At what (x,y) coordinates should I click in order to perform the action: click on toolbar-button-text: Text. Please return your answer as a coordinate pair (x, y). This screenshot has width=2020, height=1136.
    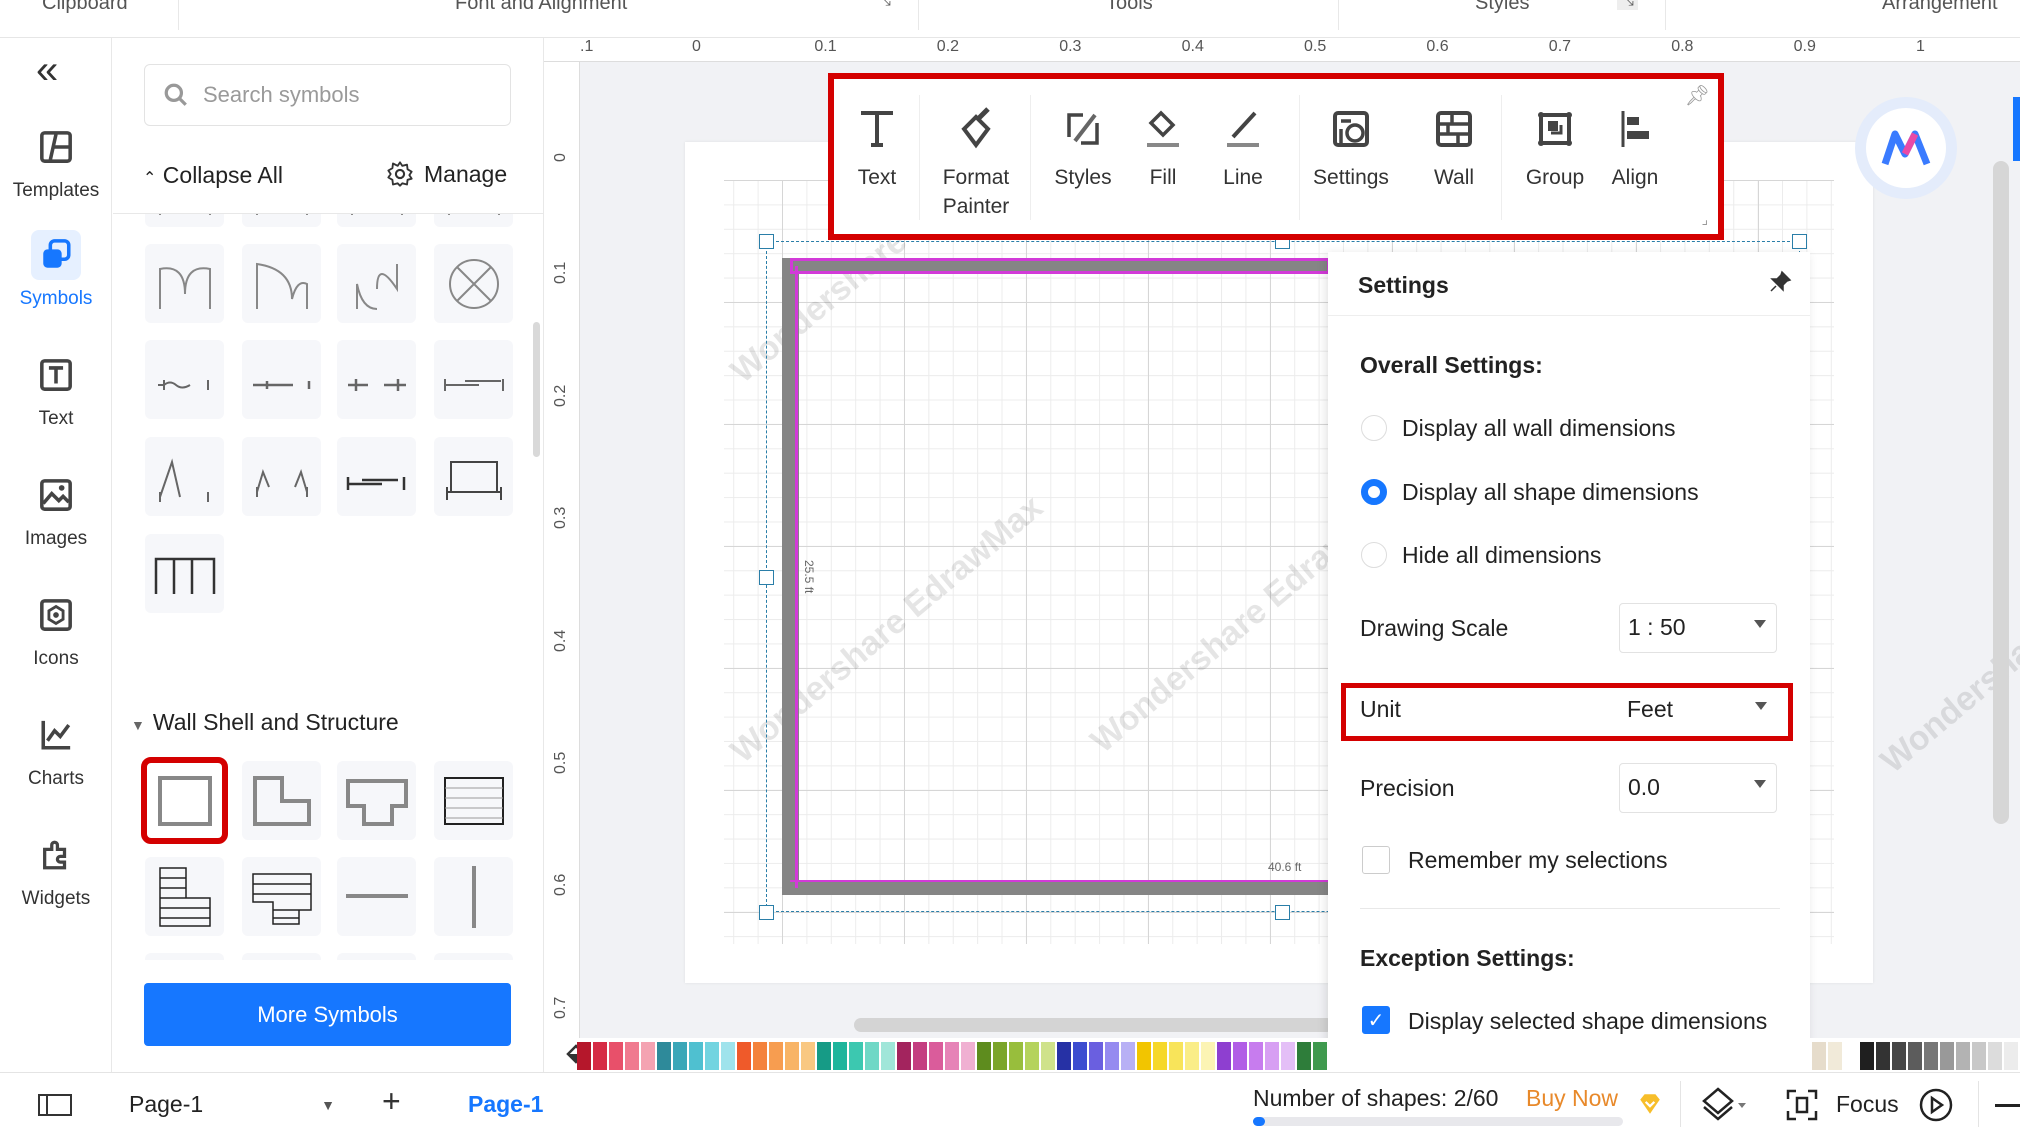
    Looking at the image, I should click on (877, 149).